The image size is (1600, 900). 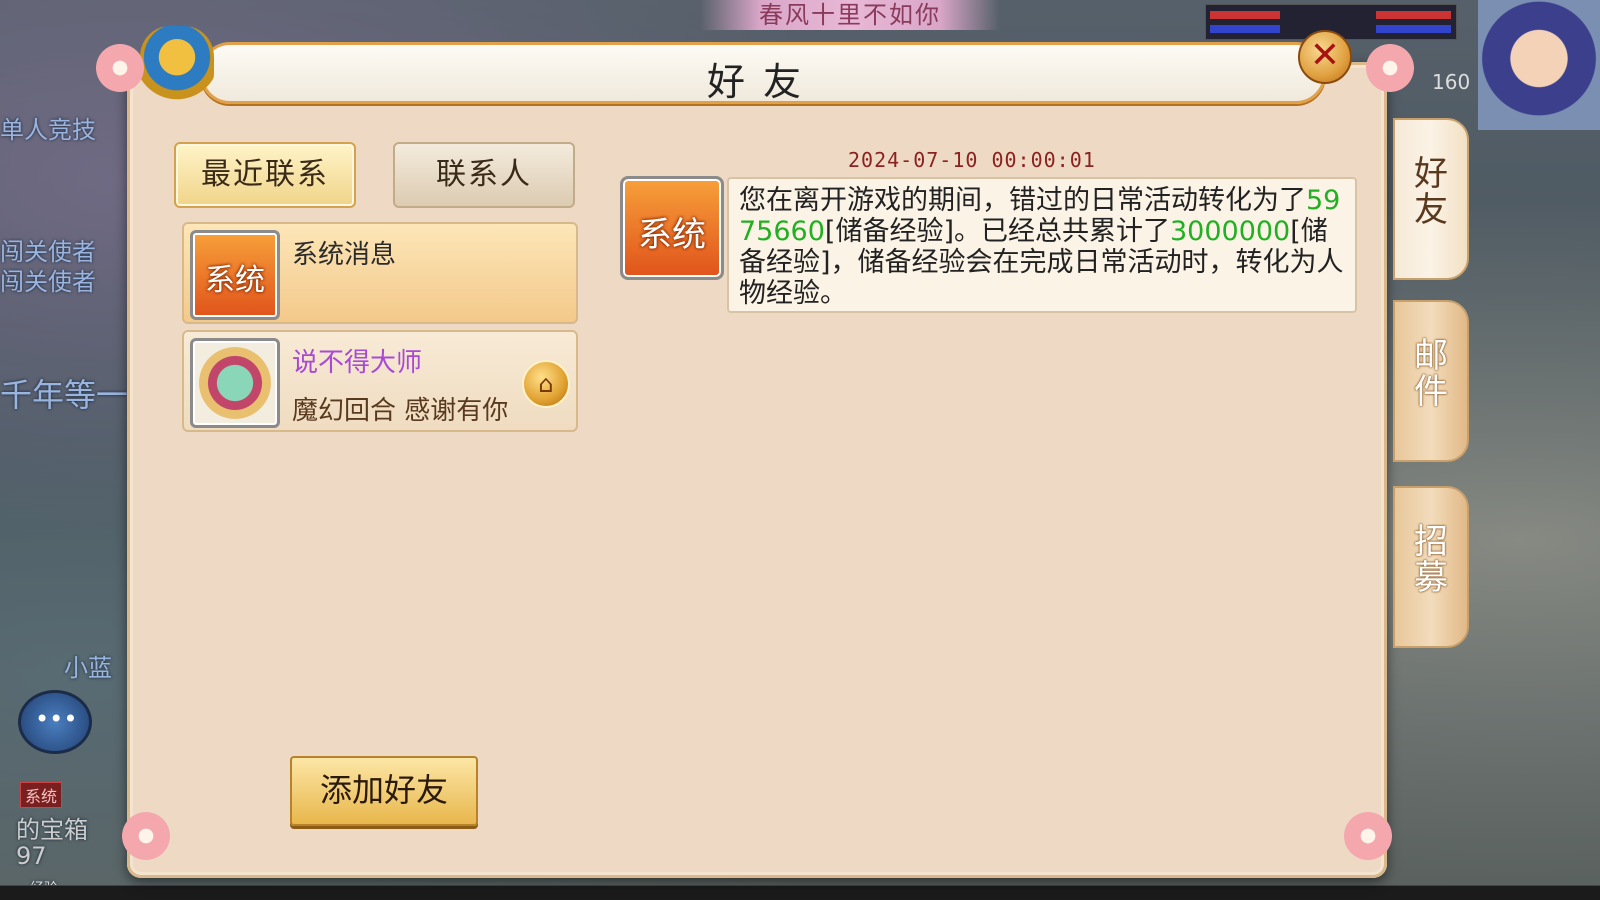 What do you see at coordinates (1413, 15) in the screenshot?
I see `pet-hp-bar` at bounding box center [1413, 15].